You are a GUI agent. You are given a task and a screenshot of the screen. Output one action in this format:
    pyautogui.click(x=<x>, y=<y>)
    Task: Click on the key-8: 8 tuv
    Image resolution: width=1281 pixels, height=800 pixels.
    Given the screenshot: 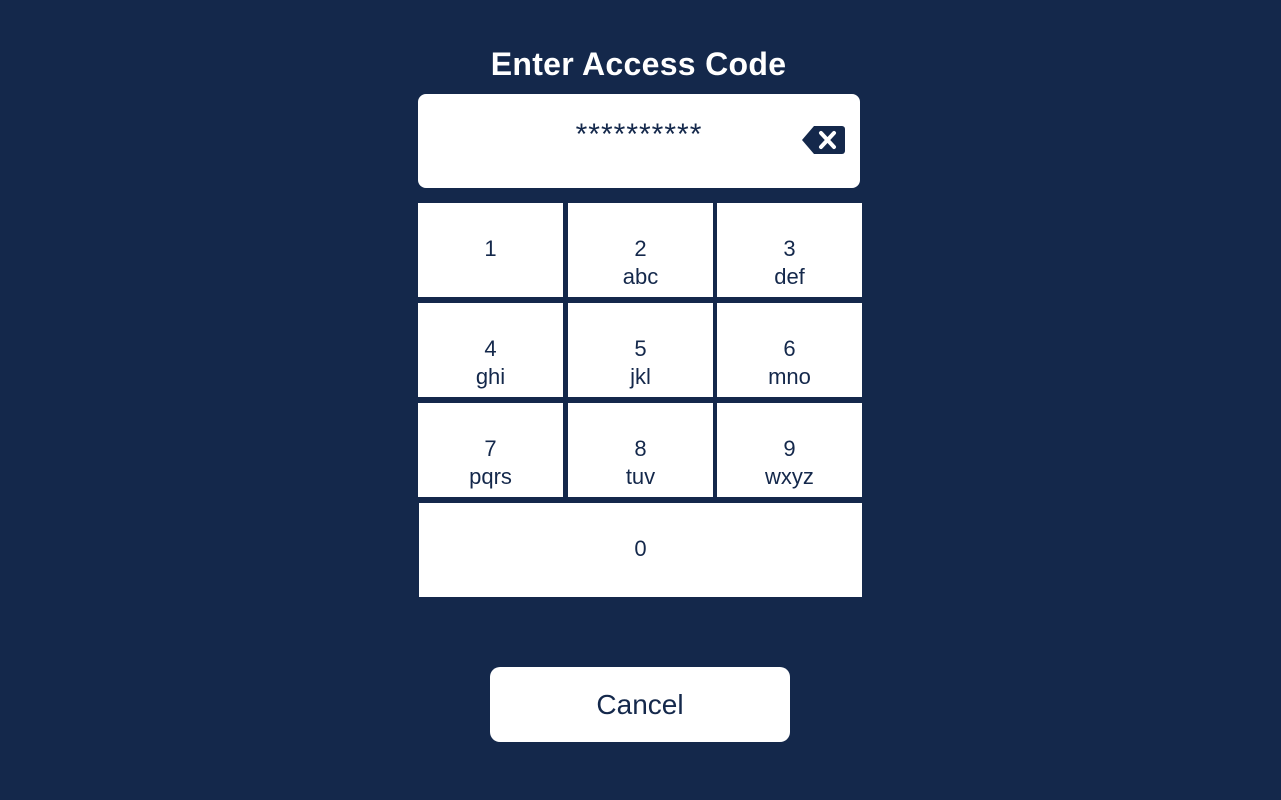 What is the action you would take?
    pyautogui.click(x=640, y=450)
    